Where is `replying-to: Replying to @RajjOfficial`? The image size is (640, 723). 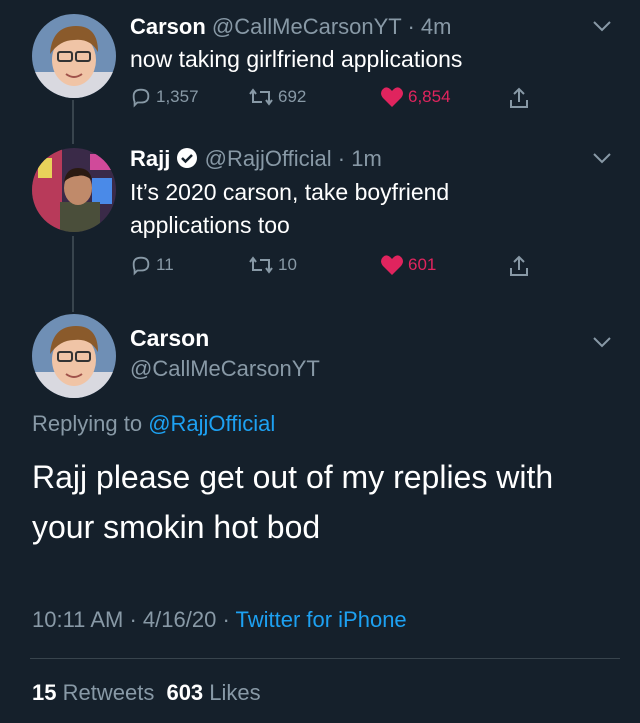 replying-to: Replying to @RajjOfficial is located at coordinates (153, 424).